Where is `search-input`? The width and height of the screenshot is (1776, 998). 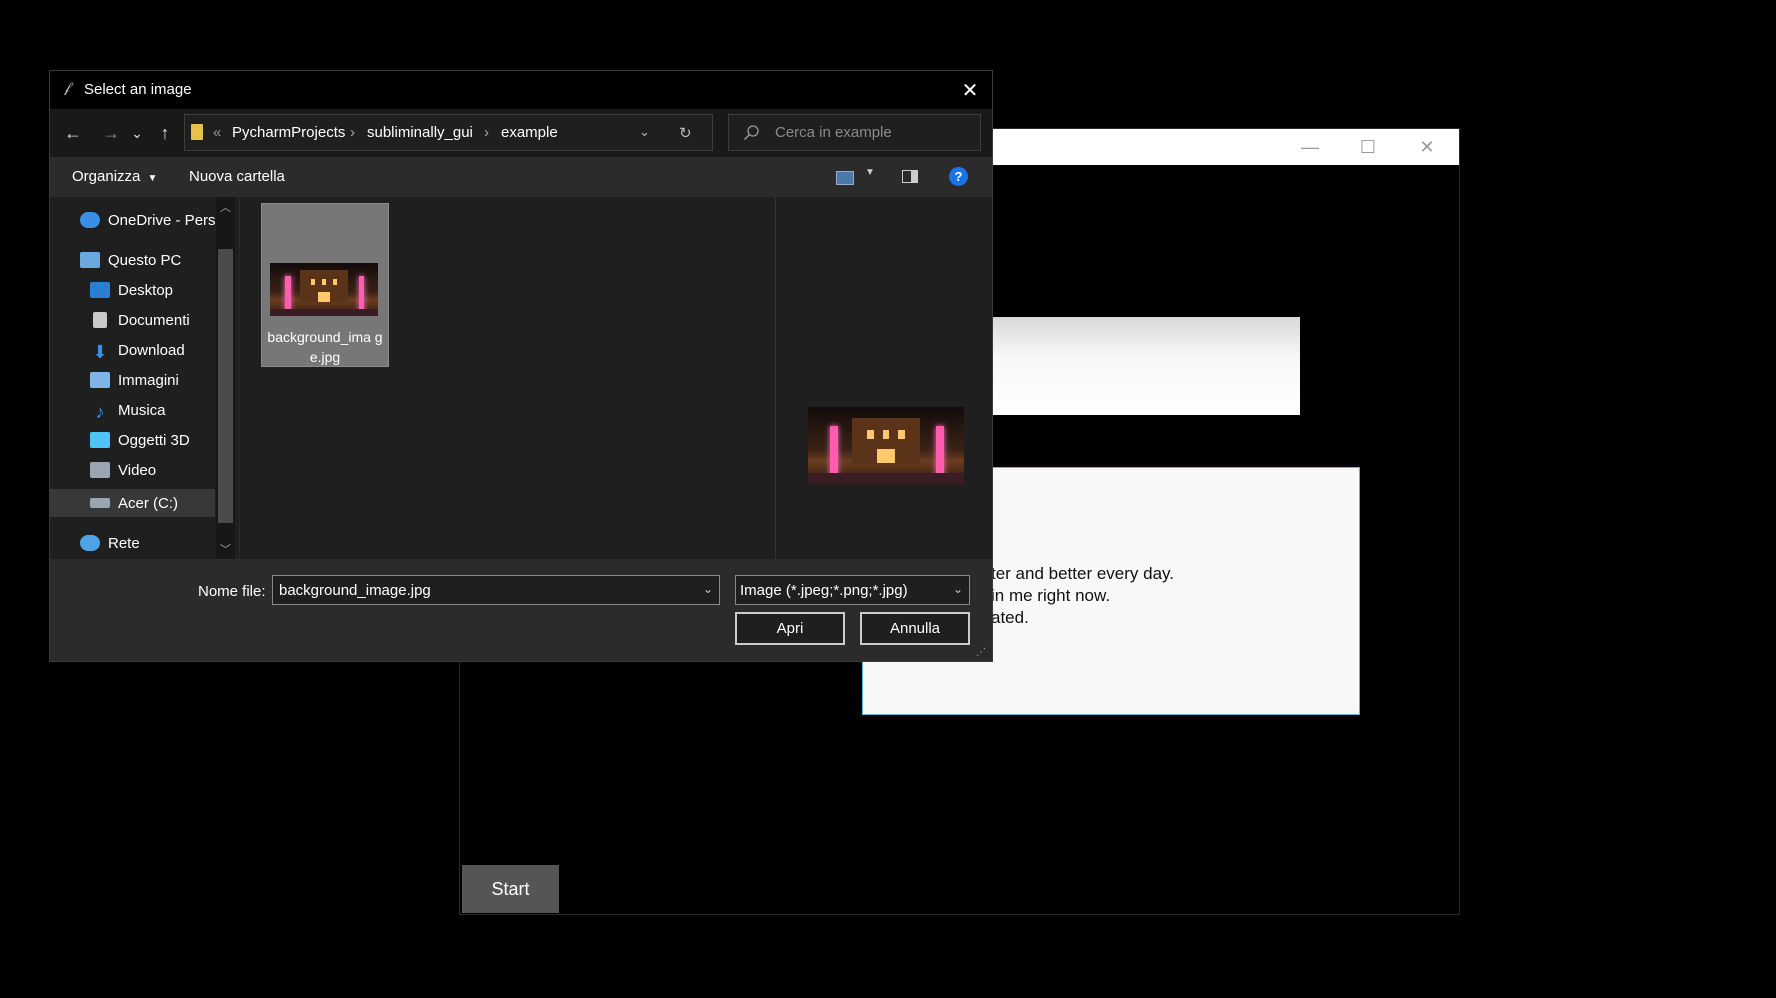 search-input is located at coordinates (875, 132).